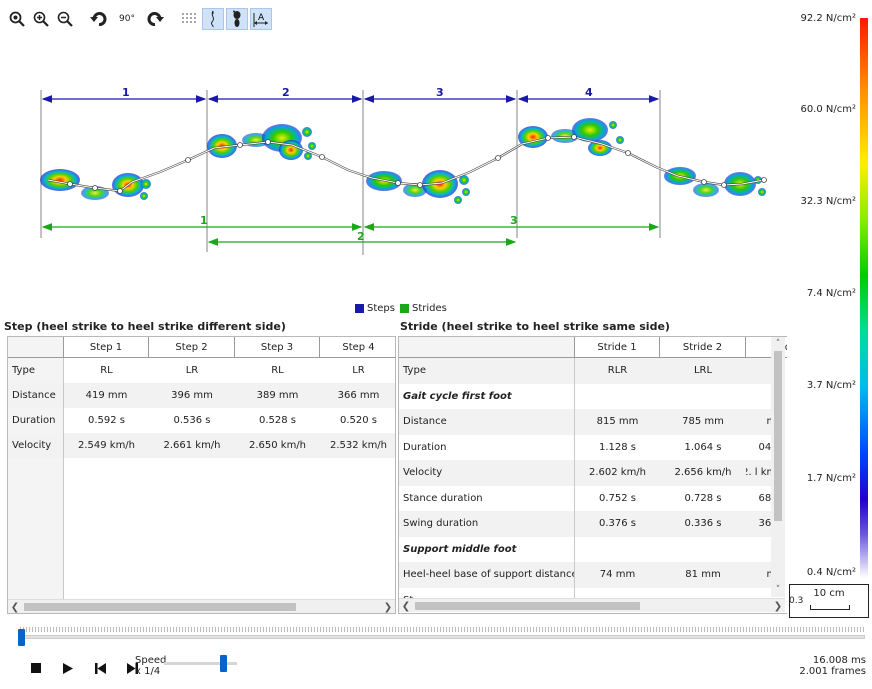  I want to click on plot-legend: Steps Strides, so click(401, 308).